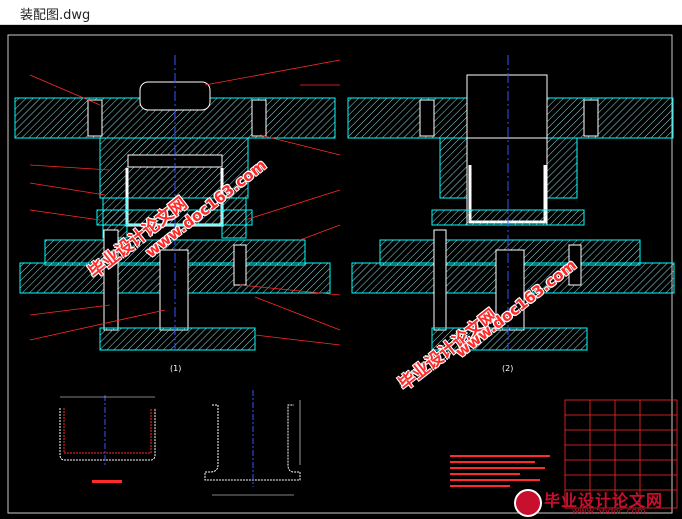 The height and width of the screenshot is (519, 682). I want to click on window-titlebar: 装配图.dwg, so click(341, 12).